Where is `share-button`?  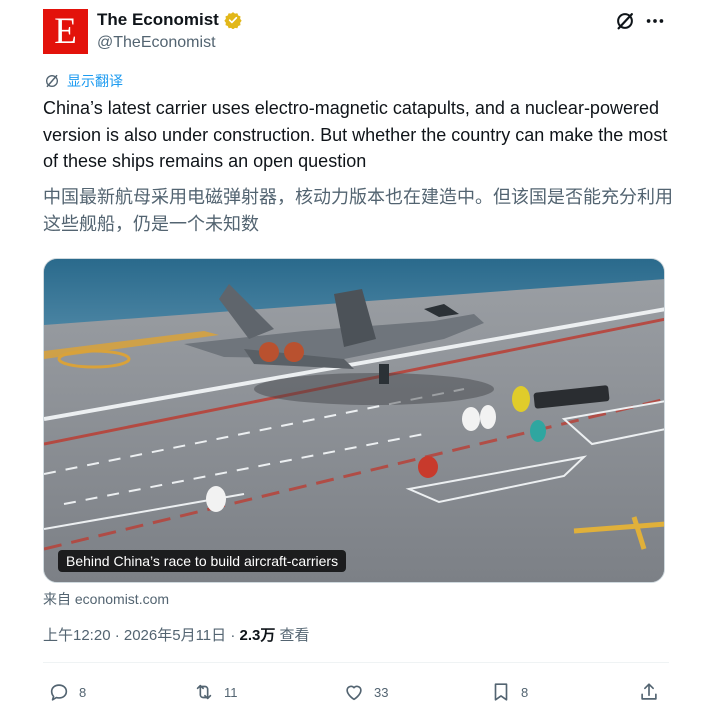 share-button is located at coordinates (649, 692).